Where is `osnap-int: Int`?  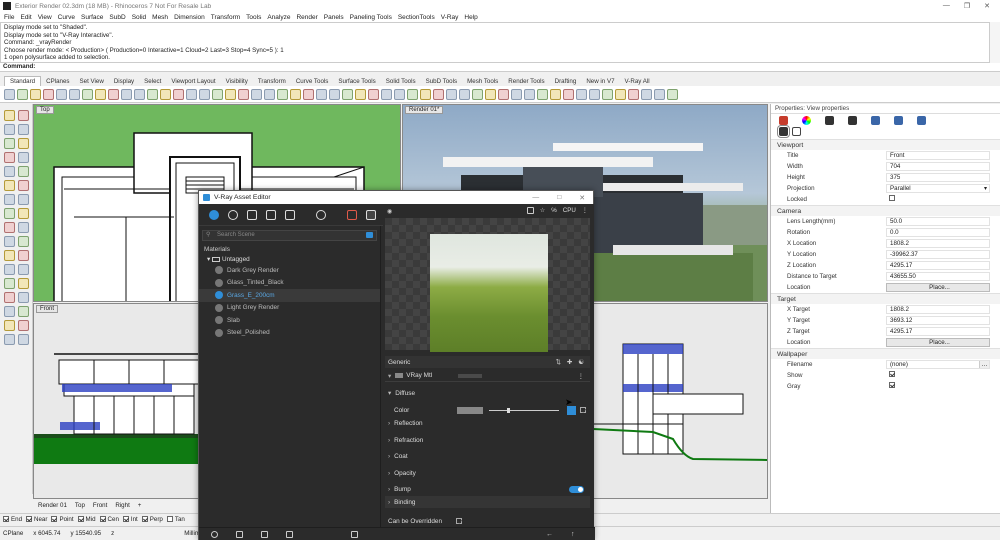
osnap-int: Int is located at coordinates (130, 519).